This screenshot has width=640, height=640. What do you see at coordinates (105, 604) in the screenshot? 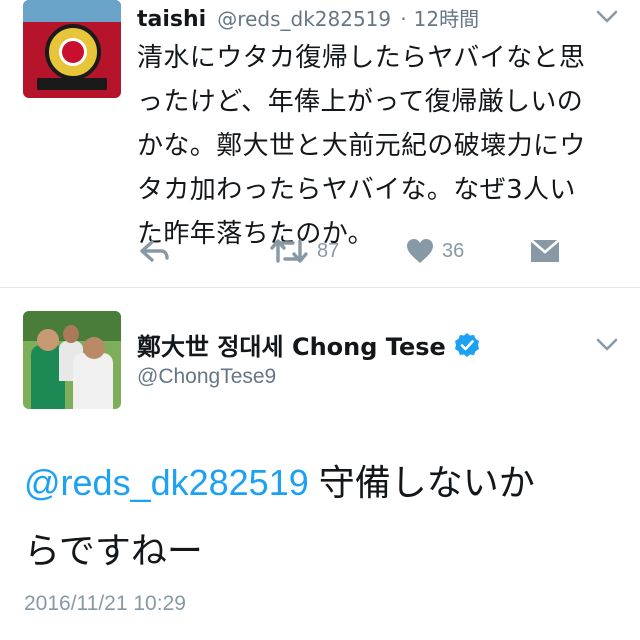
I see `tweet-timestamp: 2016/11/21 10:29` at bounding box center [105, 604].